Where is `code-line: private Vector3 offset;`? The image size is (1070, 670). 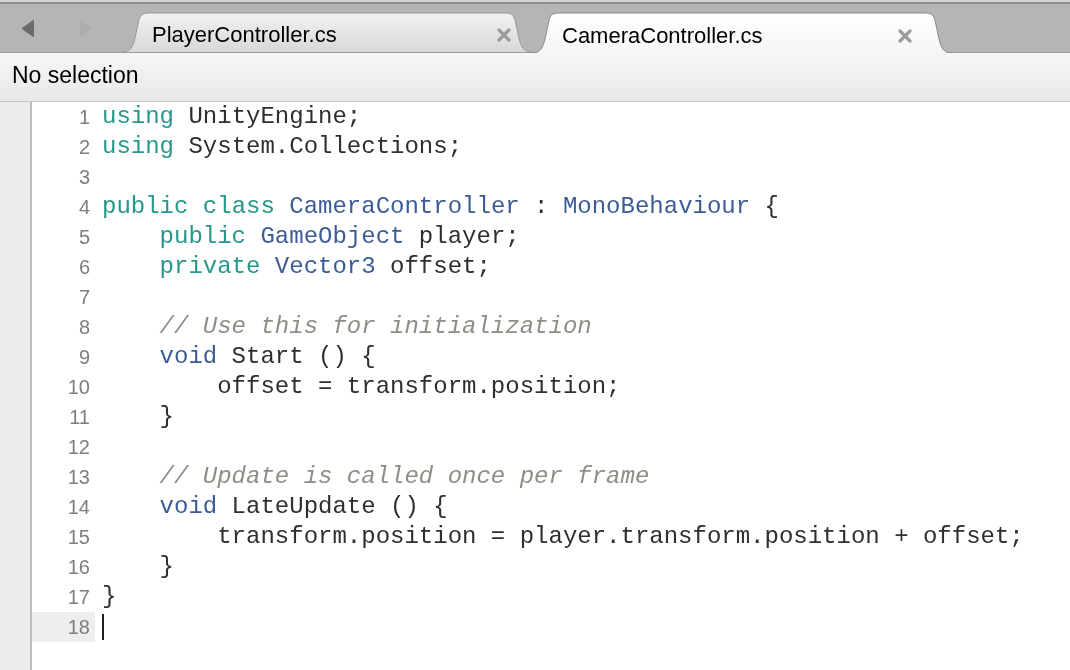
code-line: private Vector3 offset; is located at coordinates (324, 267).